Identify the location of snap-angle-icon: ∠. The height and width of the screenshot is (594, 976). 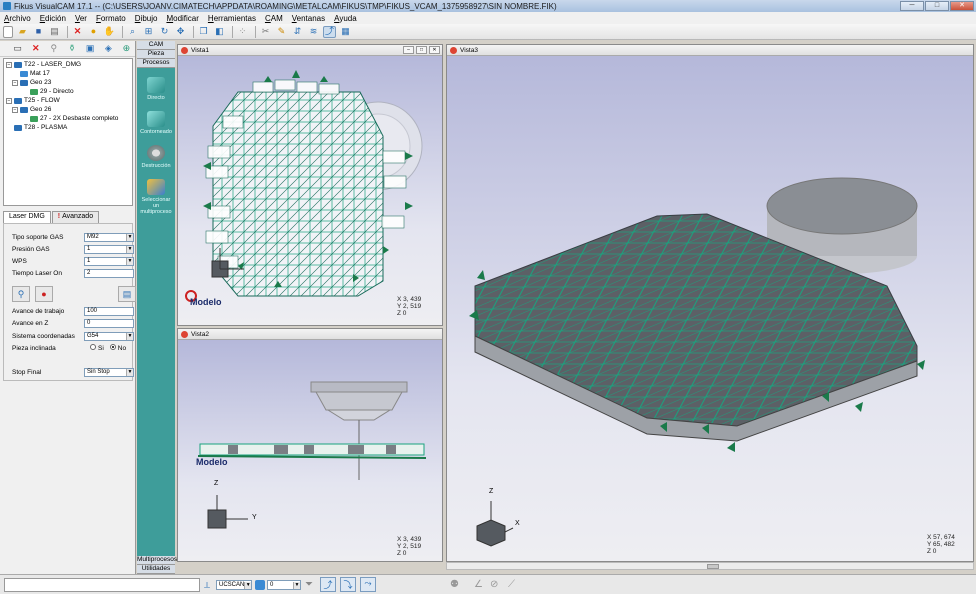
(478, 584).